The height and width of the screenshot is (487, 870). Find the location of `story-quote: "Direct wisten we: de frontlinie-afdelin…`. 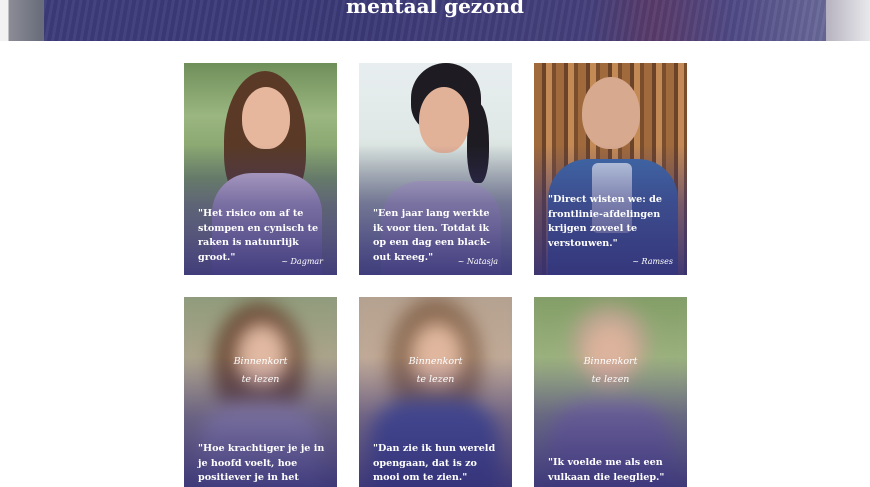

story-quote: "Direct wisten we: de frontlinie-afdelin… is located at coordinates (605, 221).